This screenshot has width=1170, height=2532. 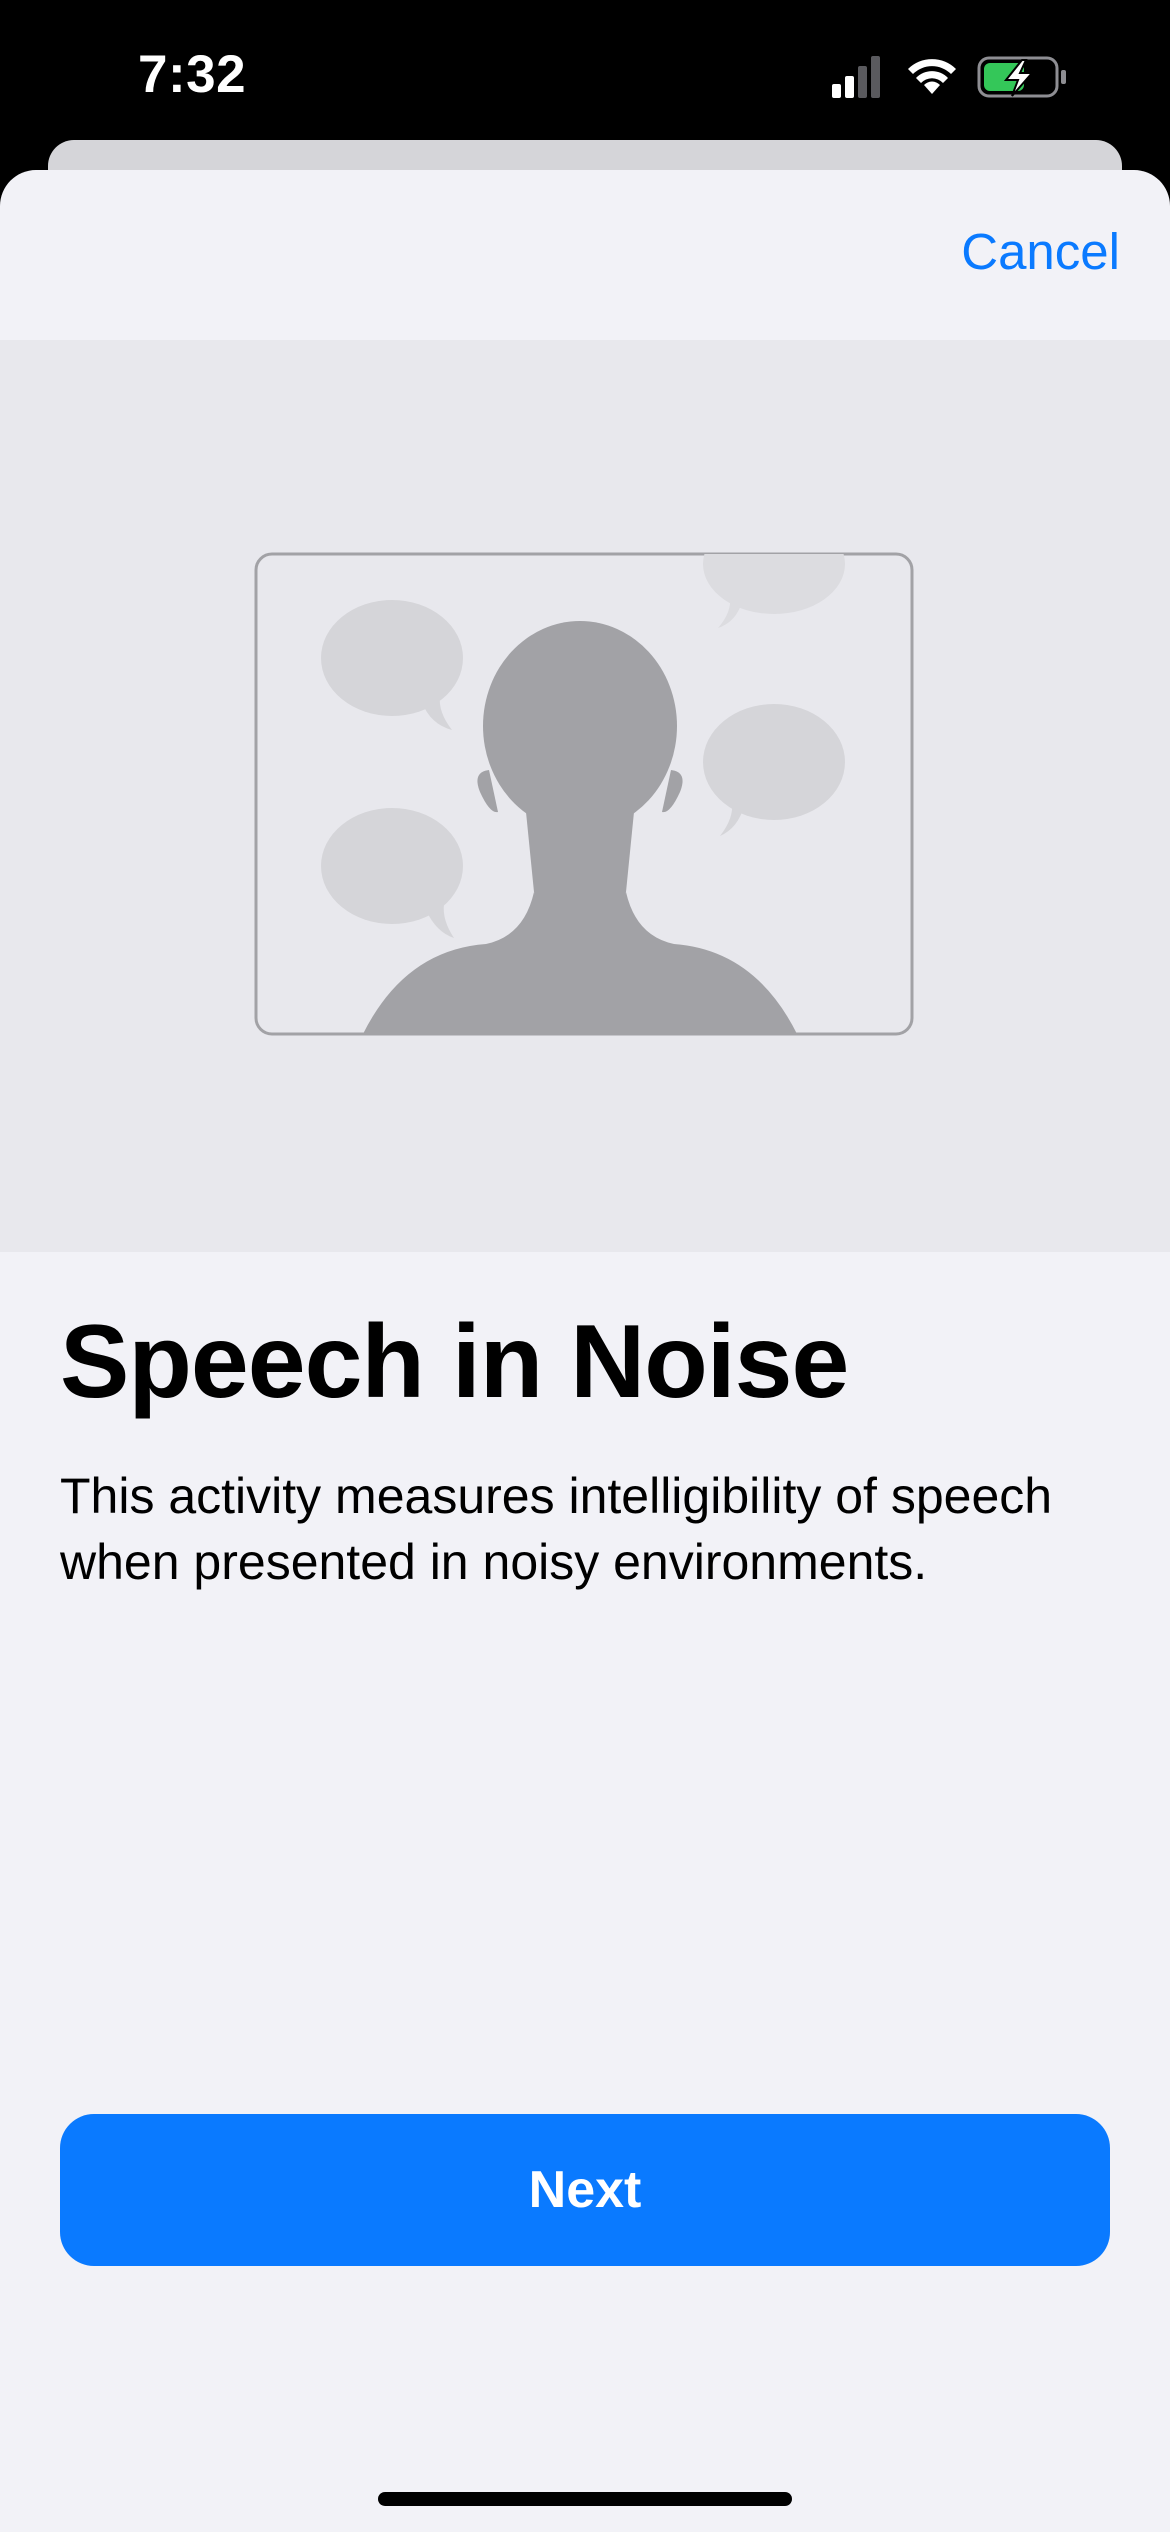 I want to click on wifi-icon, so click(x=932, y=76).